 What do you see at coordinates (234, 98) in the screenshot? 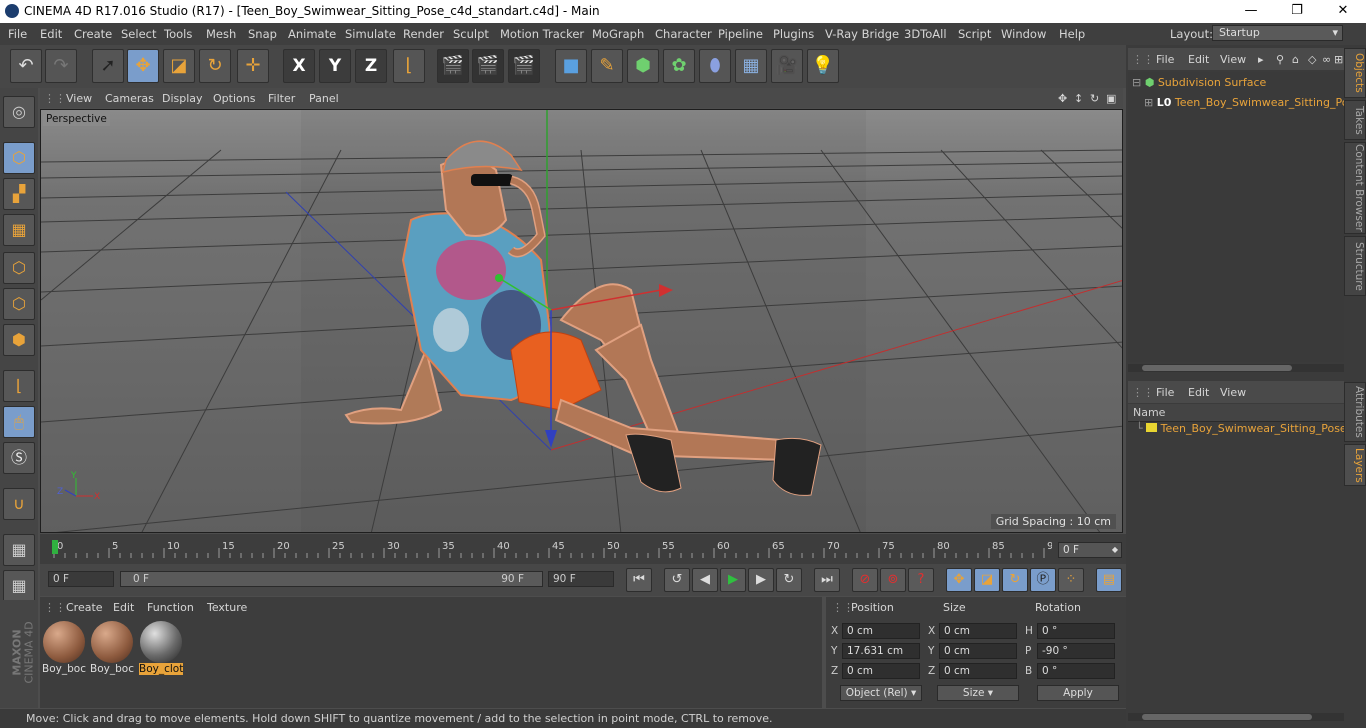
I see `viewport-menu-options: Options` at bounding box center [234, 98].